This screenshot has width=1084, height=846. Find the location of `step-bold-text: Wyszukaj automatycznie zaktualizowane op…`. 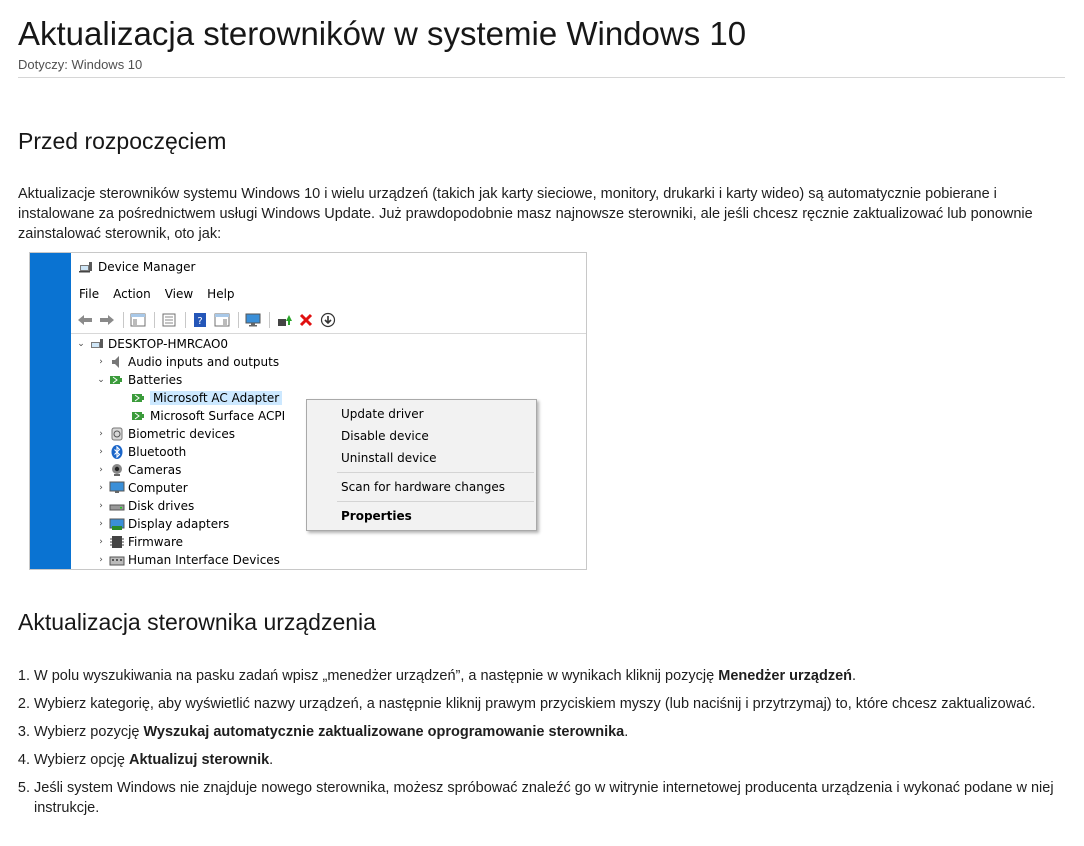

step-bold-text: Wyszukaj automatycznie zaktualizowane op… is located at coordinates (384, 732).